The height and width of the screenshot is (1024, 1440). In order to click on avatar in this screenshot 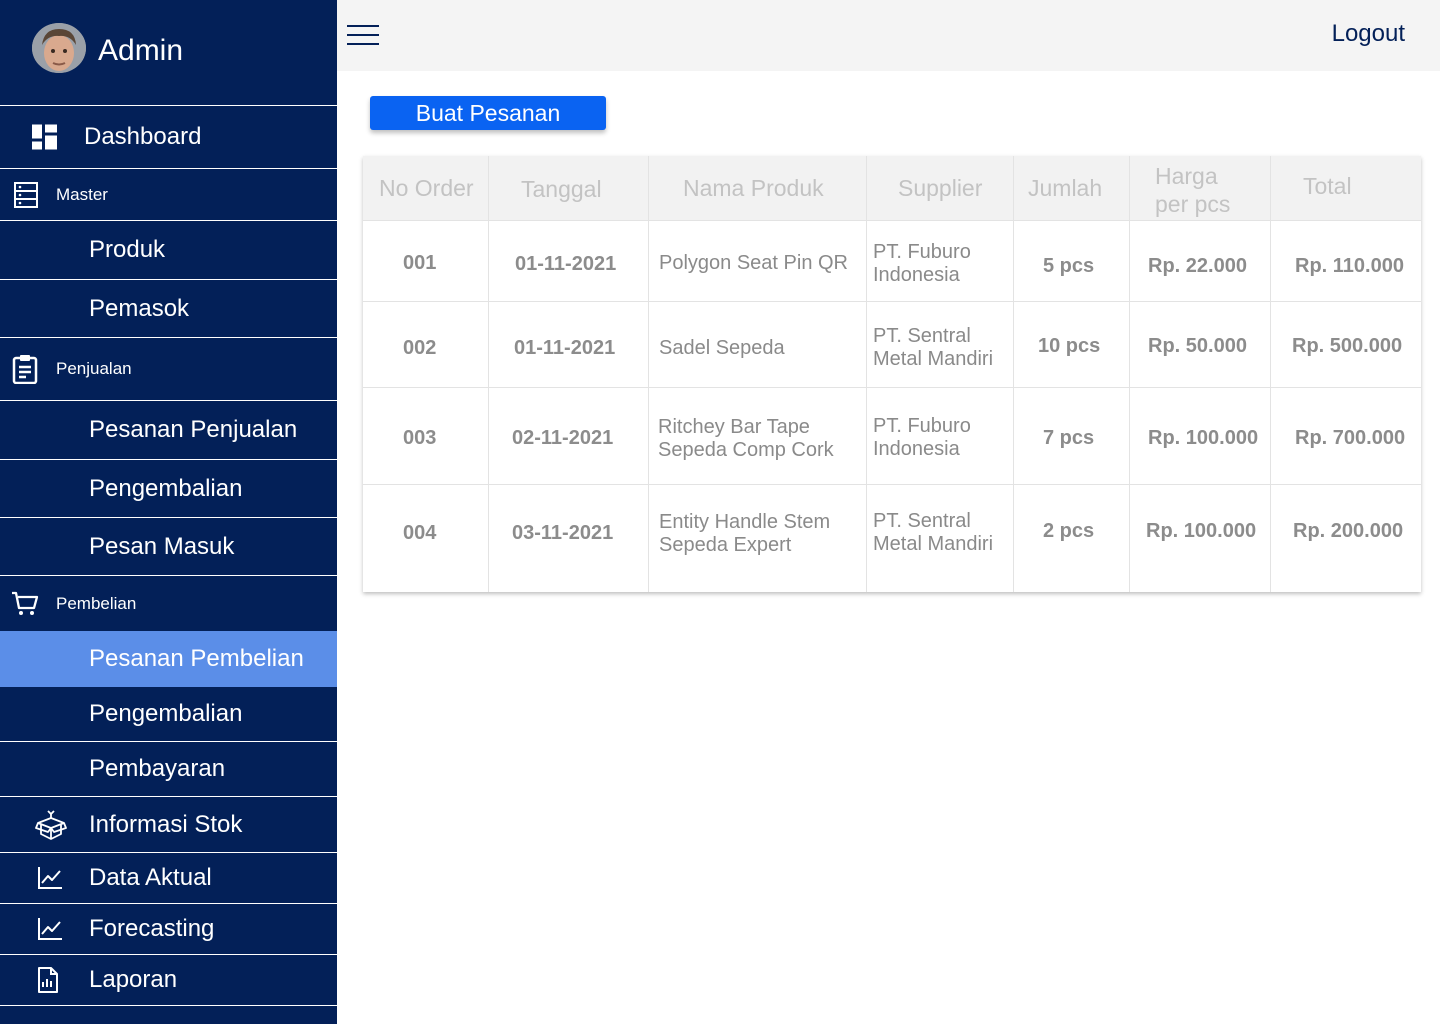, I will do `click(59, 48)`.